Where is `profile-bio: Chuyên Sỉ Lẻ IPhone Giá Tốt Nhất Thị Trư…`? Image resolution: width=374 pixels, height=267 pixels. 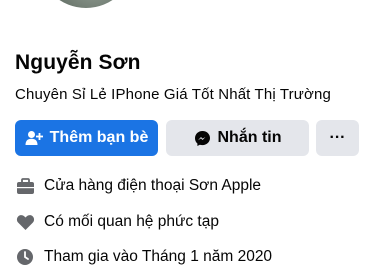
profile-bio: Chuyên Sỉ Lẻ IPhone Giá Tốt Nhất Thị Trư… is located at coordinates (173, 94).